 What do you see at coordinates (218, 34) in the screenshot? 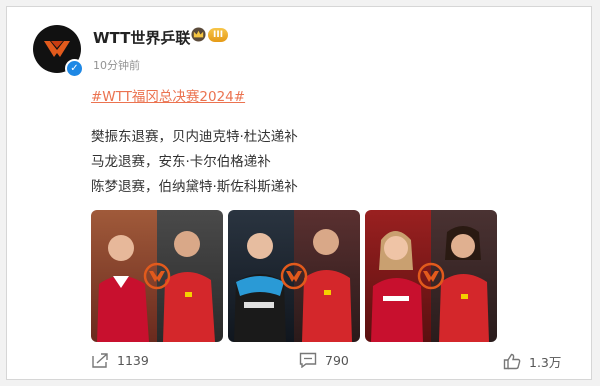
I see `level-badge: III` at bounding box center [218, 34].